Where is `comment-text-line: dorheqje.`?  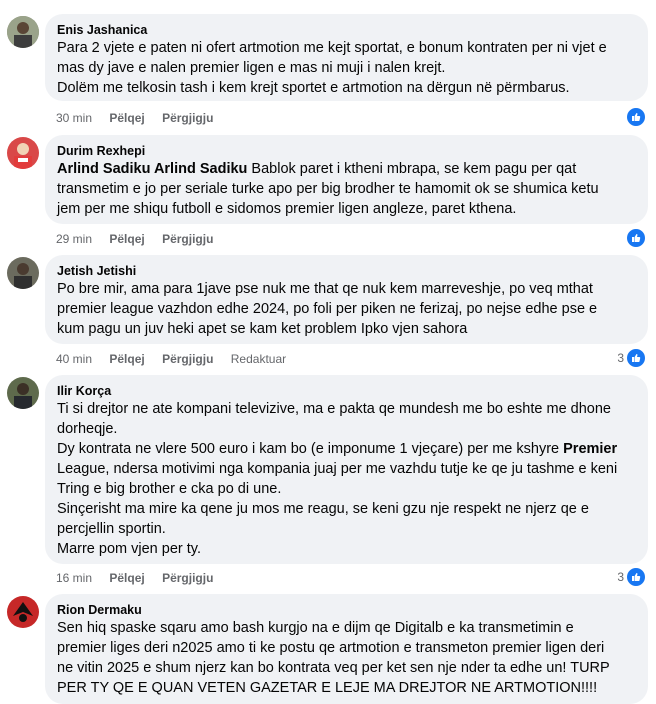 comment-text-line: dorheqje. is located at coordinates (87, 429).